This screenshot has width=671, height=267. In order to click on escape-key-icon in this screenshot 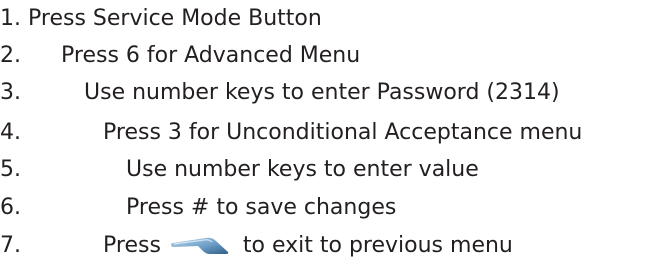, I will do `click(199, 245)`.